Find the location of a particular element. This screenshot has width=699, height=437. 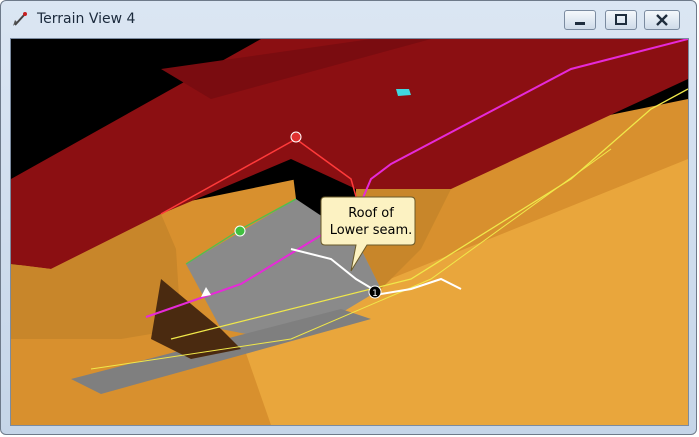

maximize-icon is located at coordinates (621, 19).